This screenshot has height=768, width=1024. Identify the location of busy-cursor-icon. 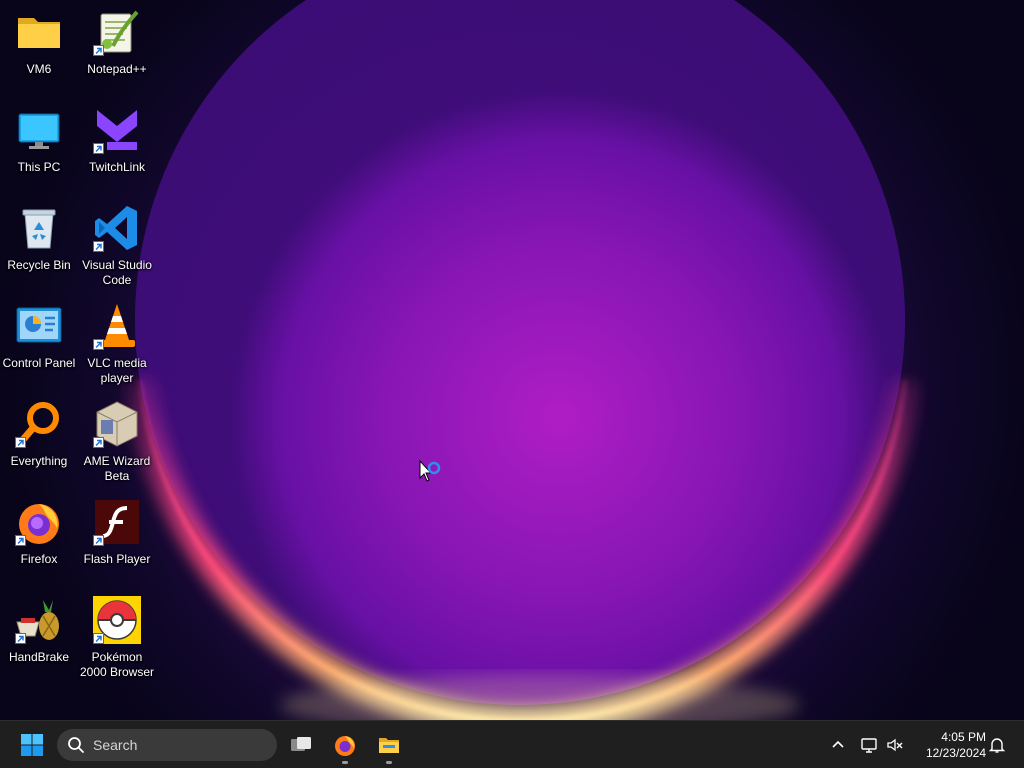
(430, 471).